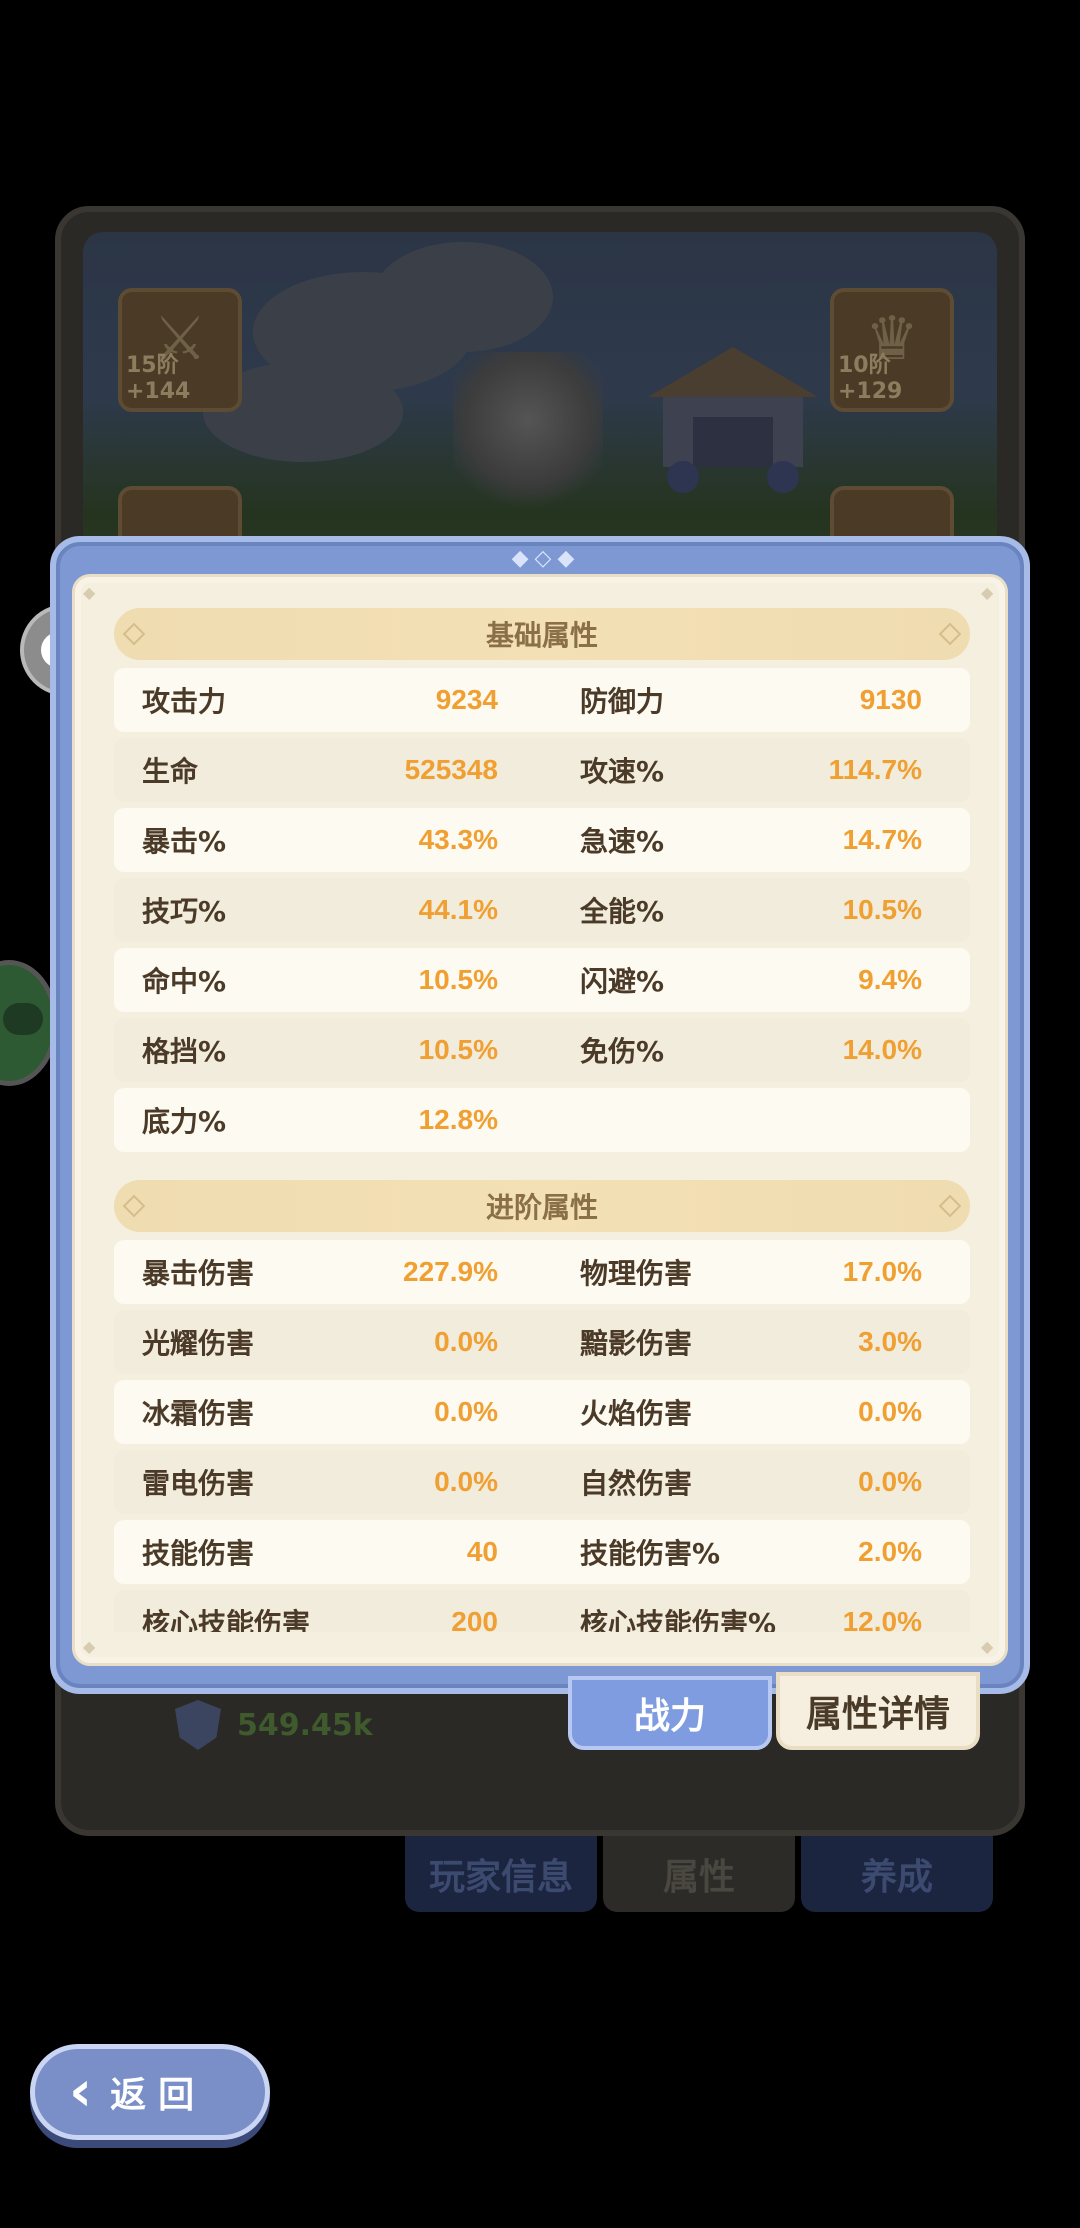 The image size is (1080, 2228). What do you see at coordinates (882, 1271) in the screenshot?
I see `stat-value: 17.0%` at bounding box center [882, 1271].